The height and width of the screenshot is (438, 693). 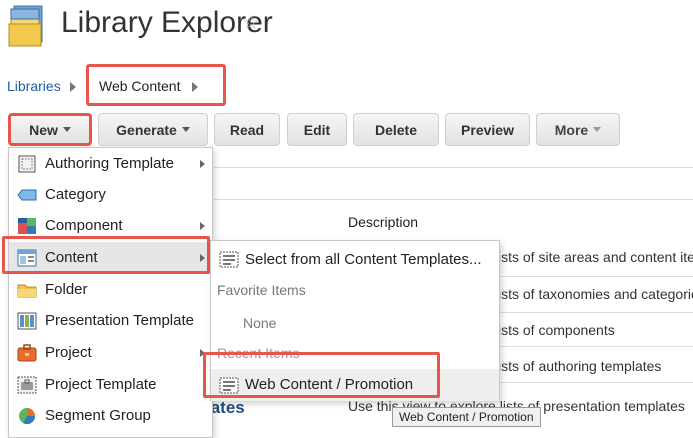 What do you see at coordinates (110, 352) in the screenshot?
I see `menu-item-project: Project` at bounding box center [110, 352].